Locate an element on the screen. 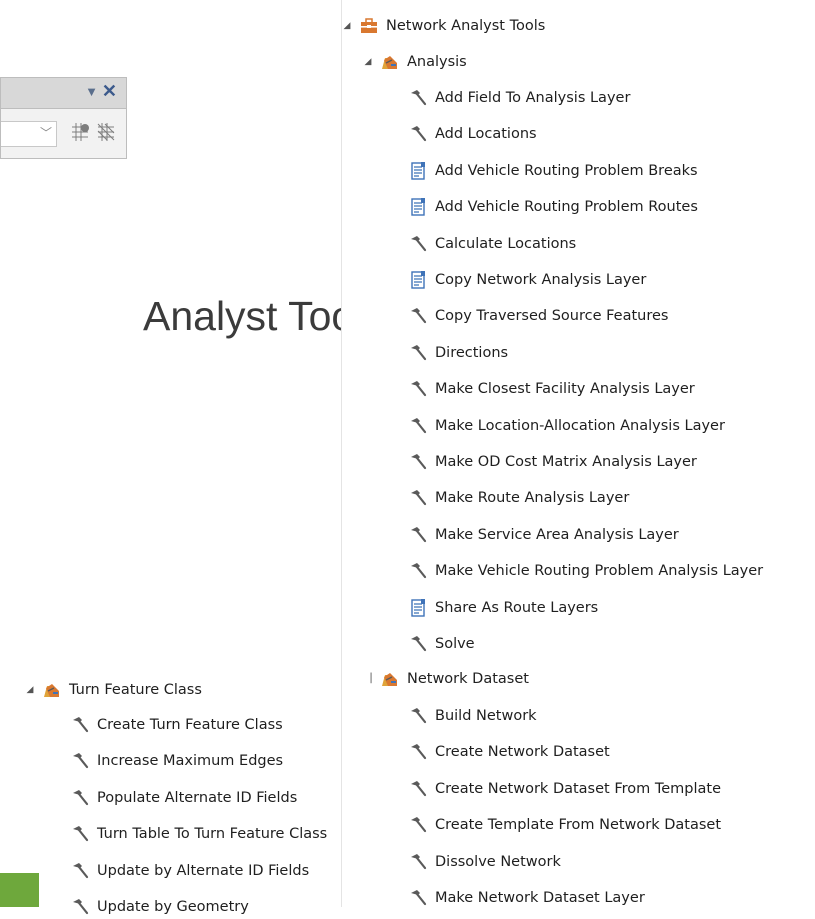 This screenshot has height=919, width=815. floating-toolbar-window: ▼ ✕ ﹀ is located at coordinates (63, 118).